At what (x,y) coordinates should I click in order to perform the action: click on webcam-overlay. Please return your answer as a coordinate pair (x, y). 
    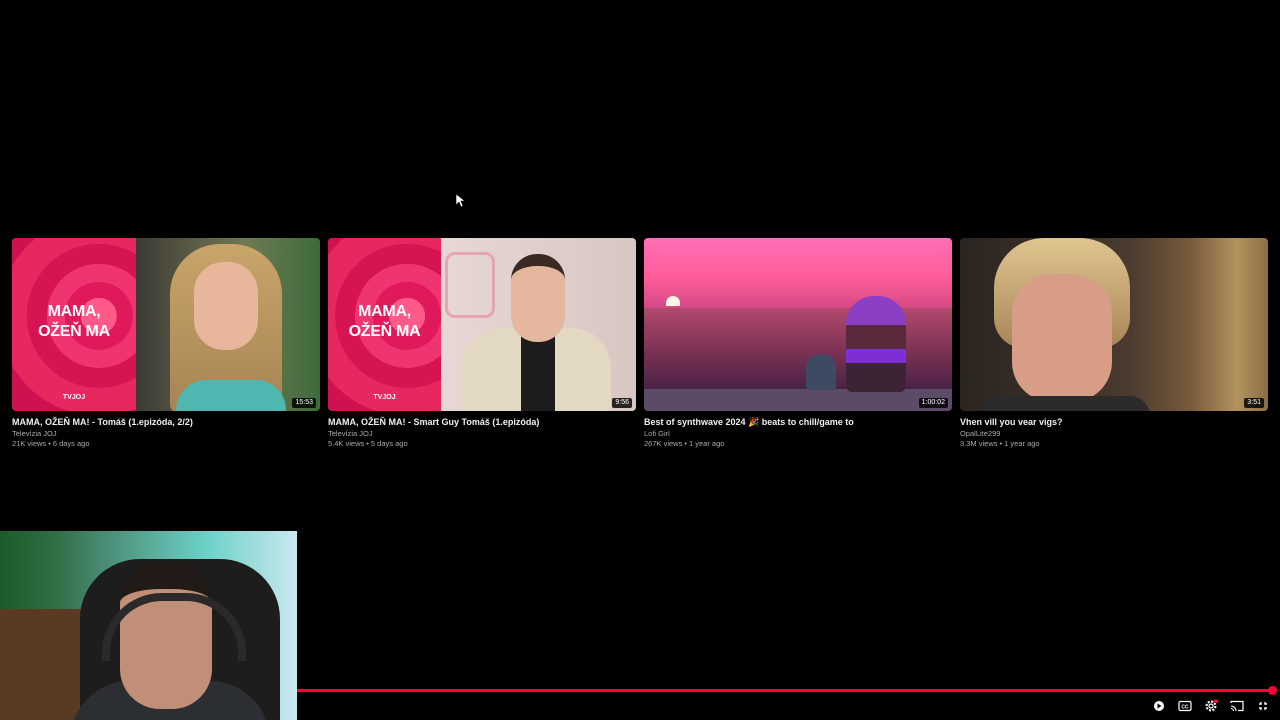
    Looking at the image, I should click on (148, 625).